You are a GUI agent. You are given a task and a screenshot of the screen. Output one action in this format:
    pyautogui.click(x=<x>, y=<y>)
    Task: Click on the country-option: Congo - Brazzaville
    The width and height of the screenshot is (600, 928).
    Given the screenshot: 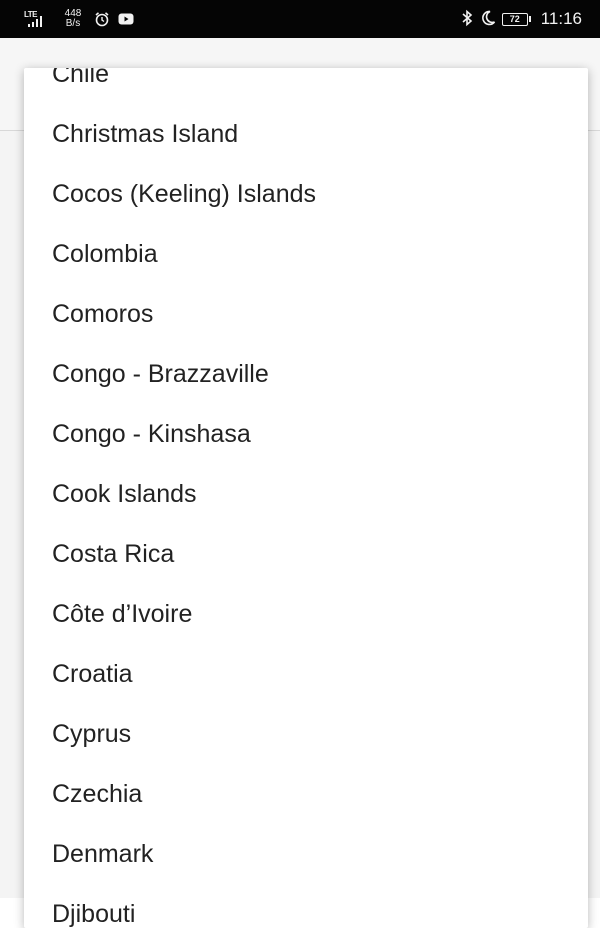 What is the action you would take?
    pyautogui.click(x=306, y=374)
    